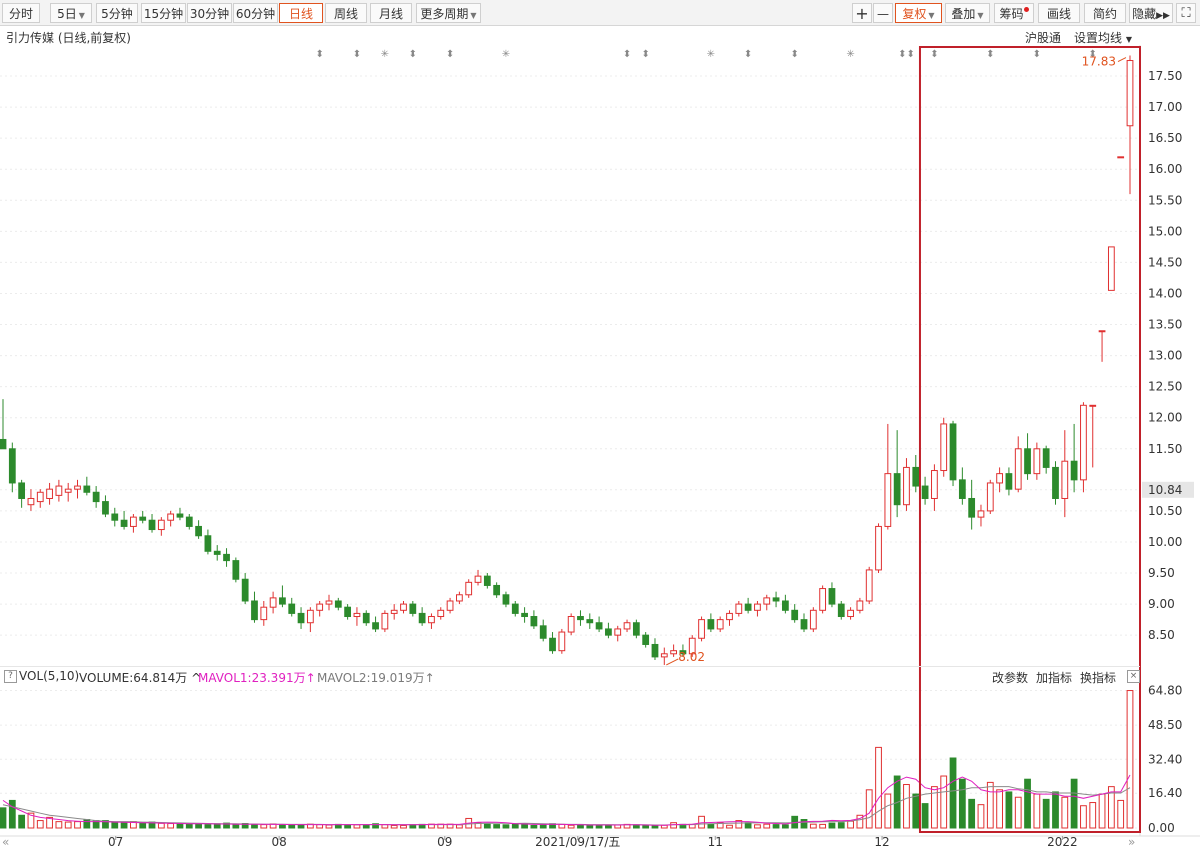 Image resolution: width=1200 pixels, height=850 pixels. What do you see at coordinates (209, 13) in the screenshot?
I see `period-30min-button: 30分钟` at bounding box center [209, 13].